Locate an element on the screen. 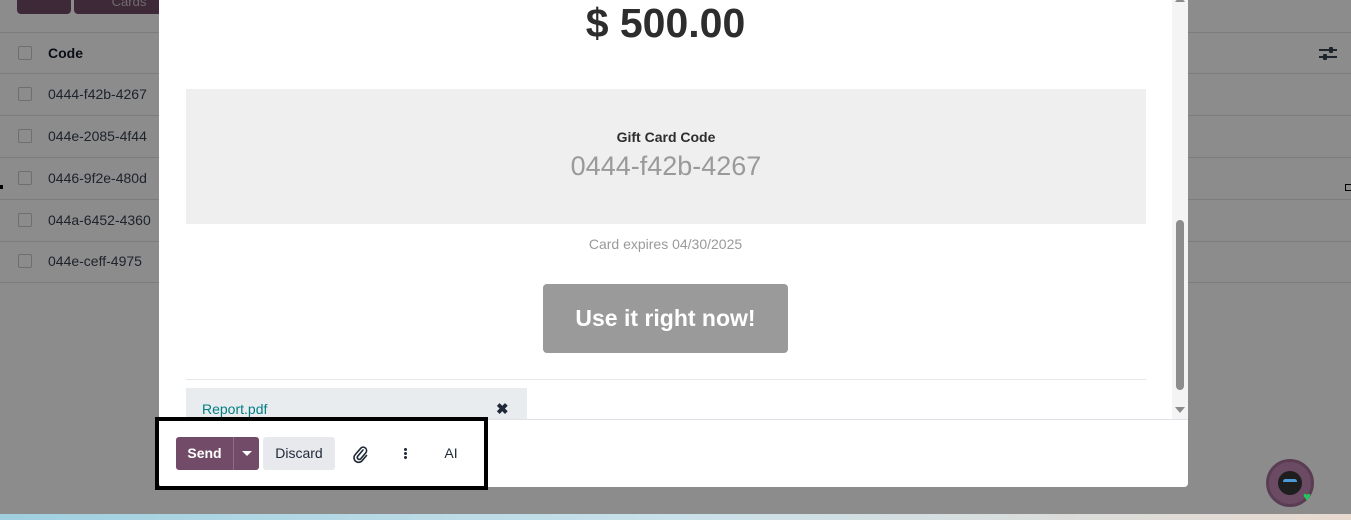  attachment-link: Report.pdf is located at coordinates (234, 409).